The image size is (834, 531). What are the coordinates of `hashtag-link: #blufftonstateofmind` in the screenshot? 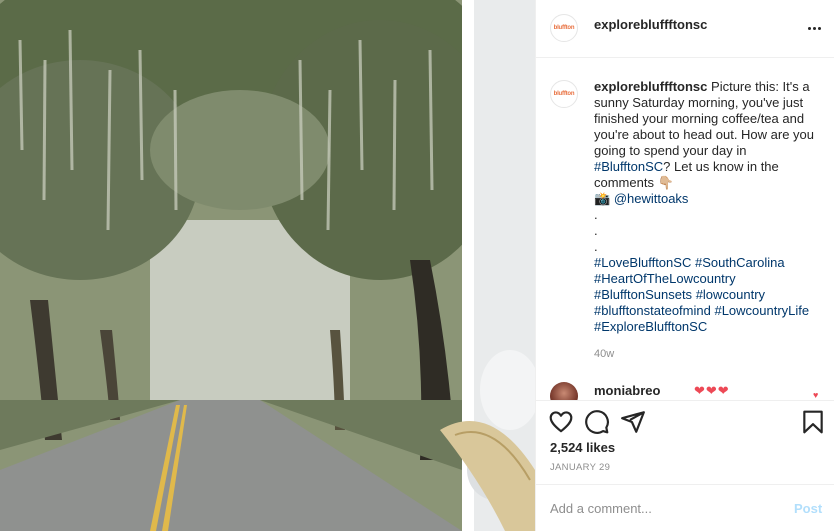 It's located at (652, 310).